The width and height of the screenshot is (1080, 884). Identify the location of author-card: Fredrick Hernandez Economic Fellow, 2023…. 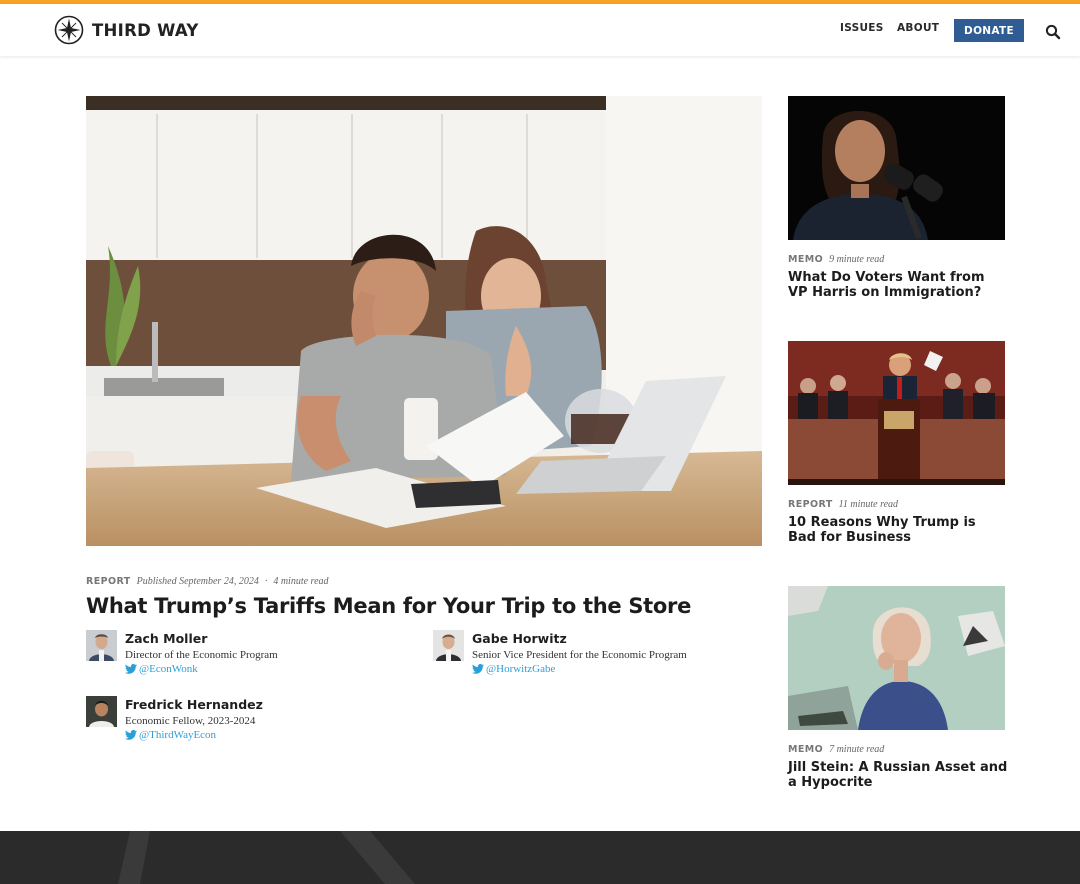
(251, 721).